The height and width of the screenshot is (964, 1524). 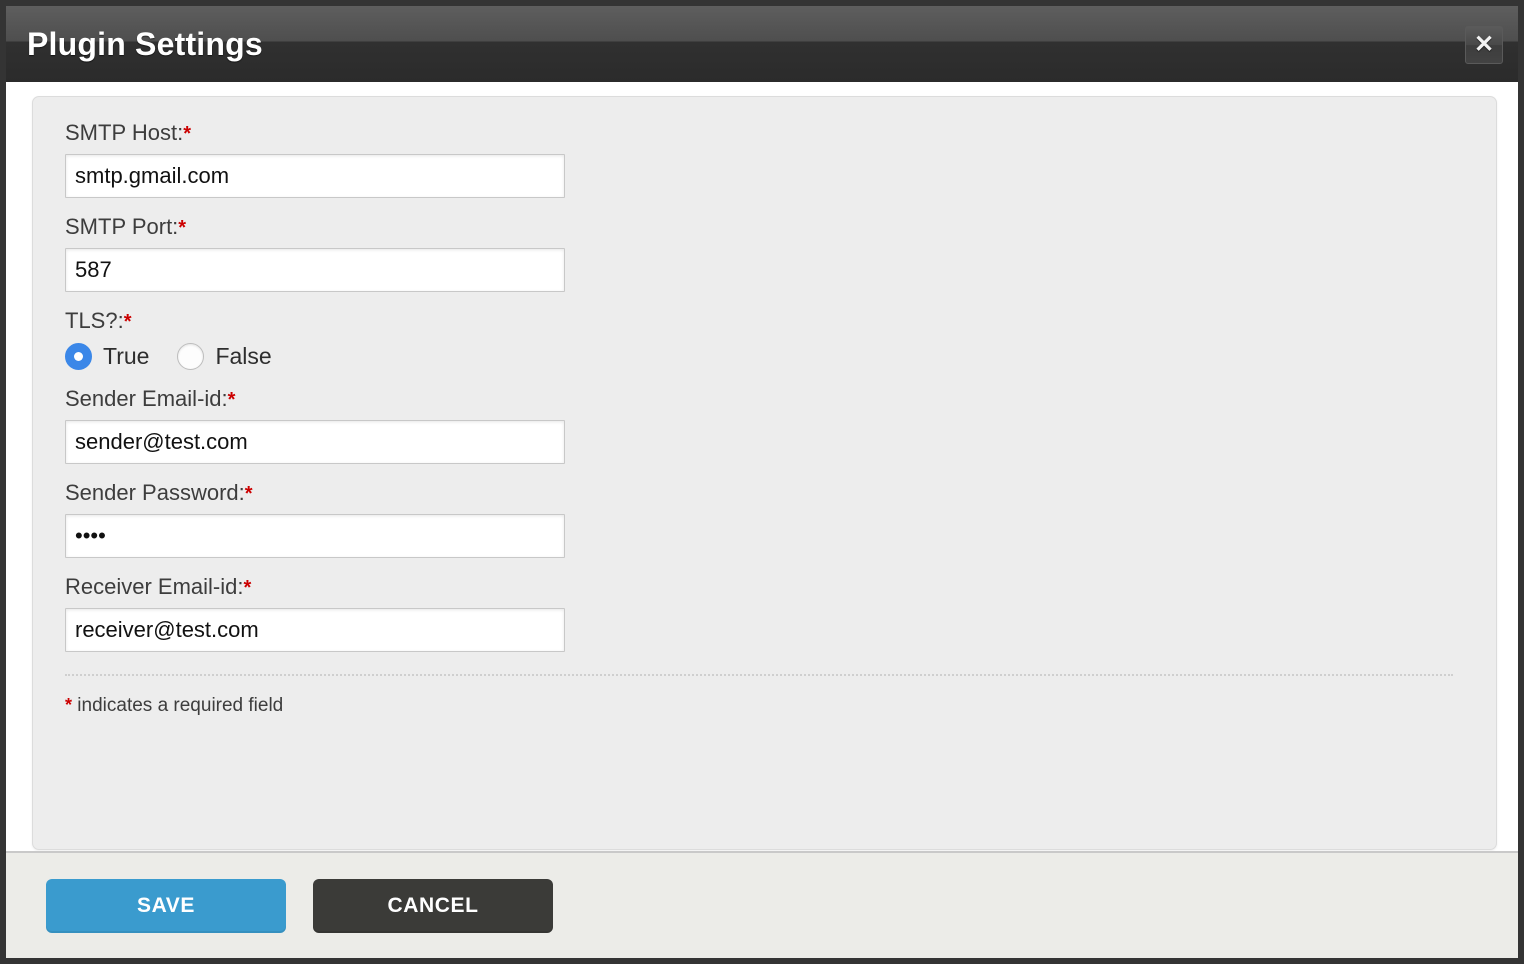 I want to click on cancel-button: CANCEL, so click(x=433, y=905).